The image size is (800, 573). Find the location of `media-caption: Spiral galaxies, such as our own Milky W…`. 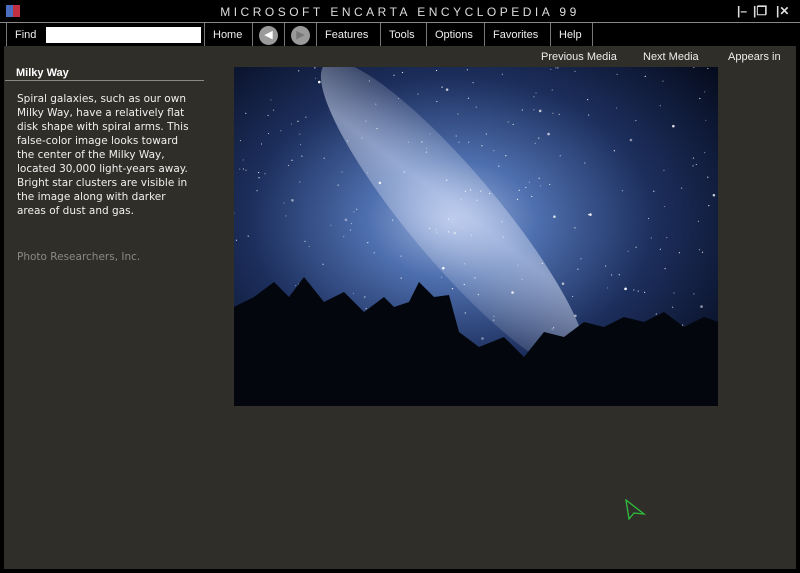

media-caption: Spiral galaxies, such as our own Milky W… is located at coordinates (103, 155).